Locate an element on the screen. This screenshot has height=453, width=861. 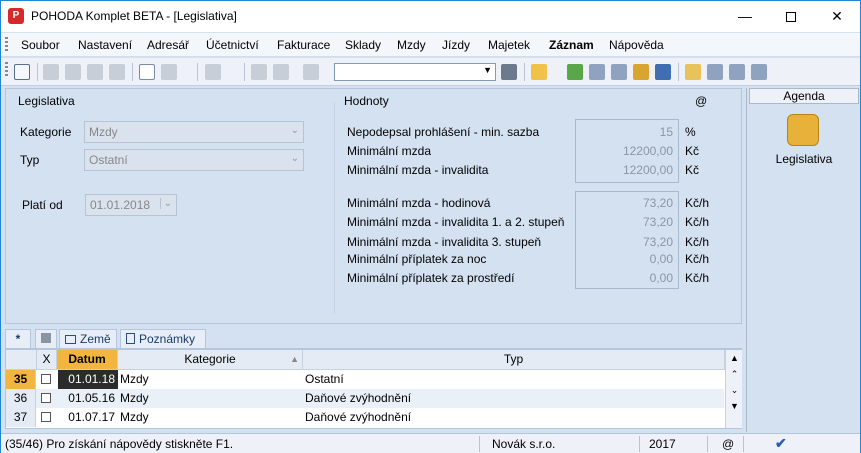
status-year: 2017 is located at coordinates (662, 444).